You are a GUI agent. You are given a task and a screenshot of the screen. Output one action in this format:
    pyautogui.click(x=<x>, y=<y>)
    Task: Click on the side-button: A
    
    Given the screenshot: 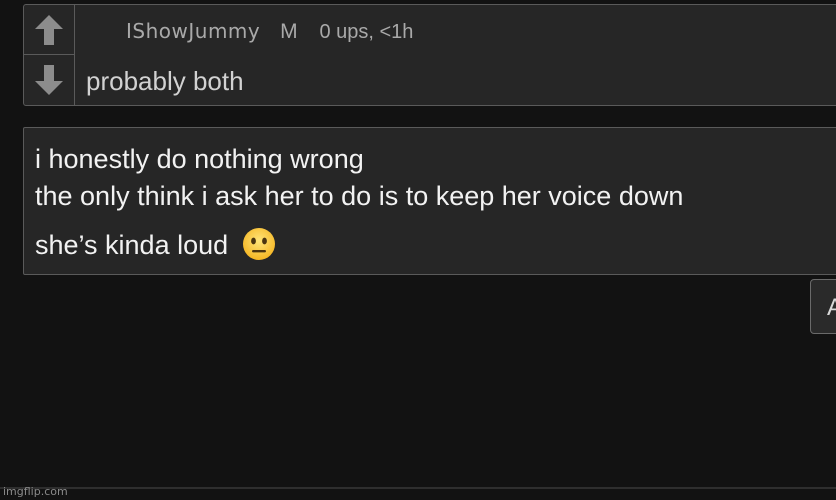 What is the action you would take?
    pyautogui.click(x=823, y=306)
    